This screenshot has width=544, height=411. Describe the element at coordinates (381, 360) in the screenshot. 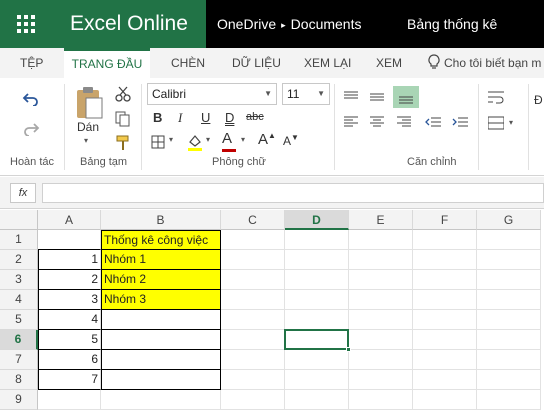

I see `cell-e7` at that location.